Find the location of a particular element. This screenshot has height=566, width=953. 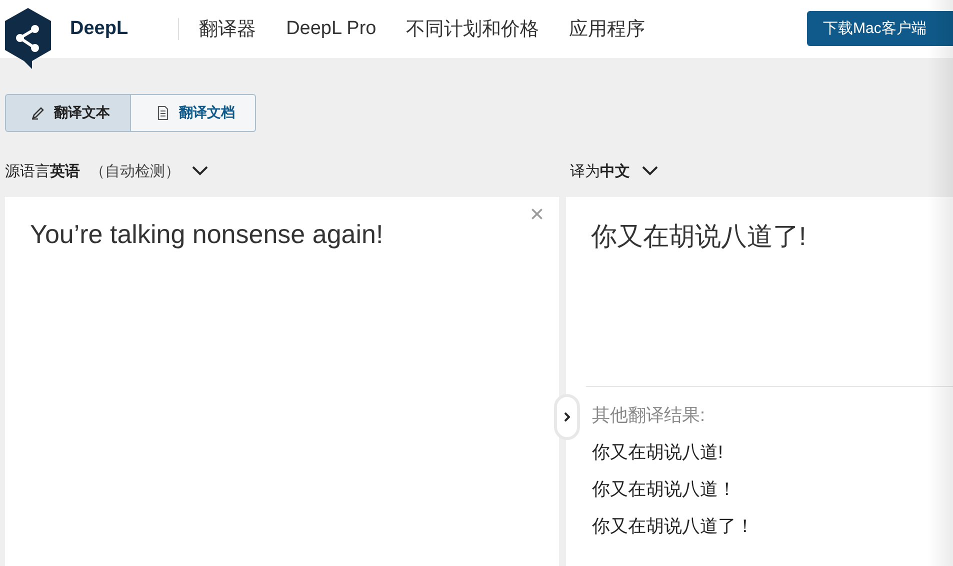

chevron-right-icon is located at coordinates (567, 417).